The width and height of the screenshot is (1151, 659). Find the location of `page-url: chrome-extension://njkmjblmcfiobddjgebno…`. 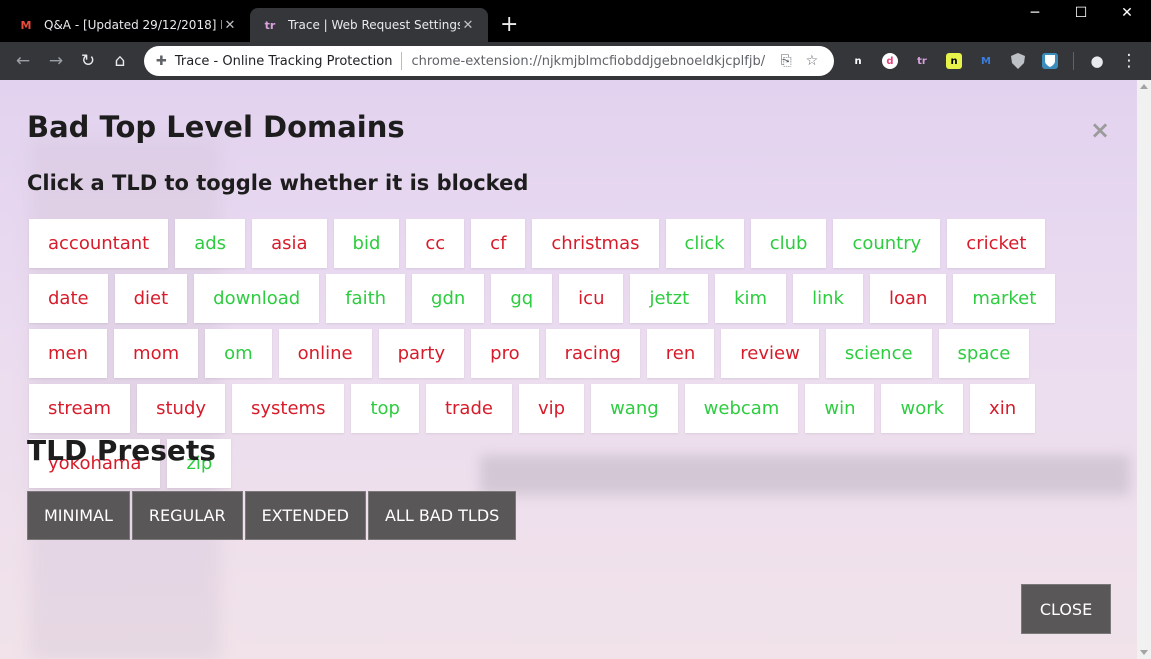

page-url: chrome-extension://njkmjblmcfiobddjgebno… is located at coordinates (589, 61).